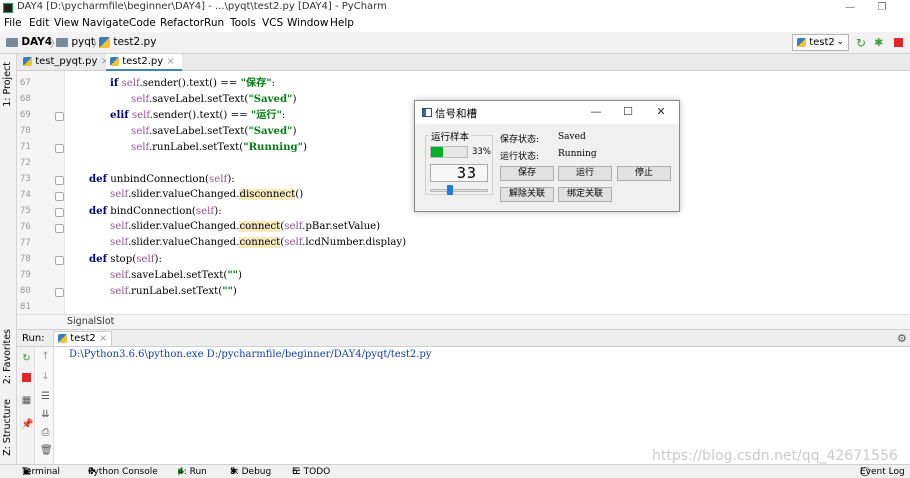  I want to click on nav-file-label: test2.py, so click(135, 42).